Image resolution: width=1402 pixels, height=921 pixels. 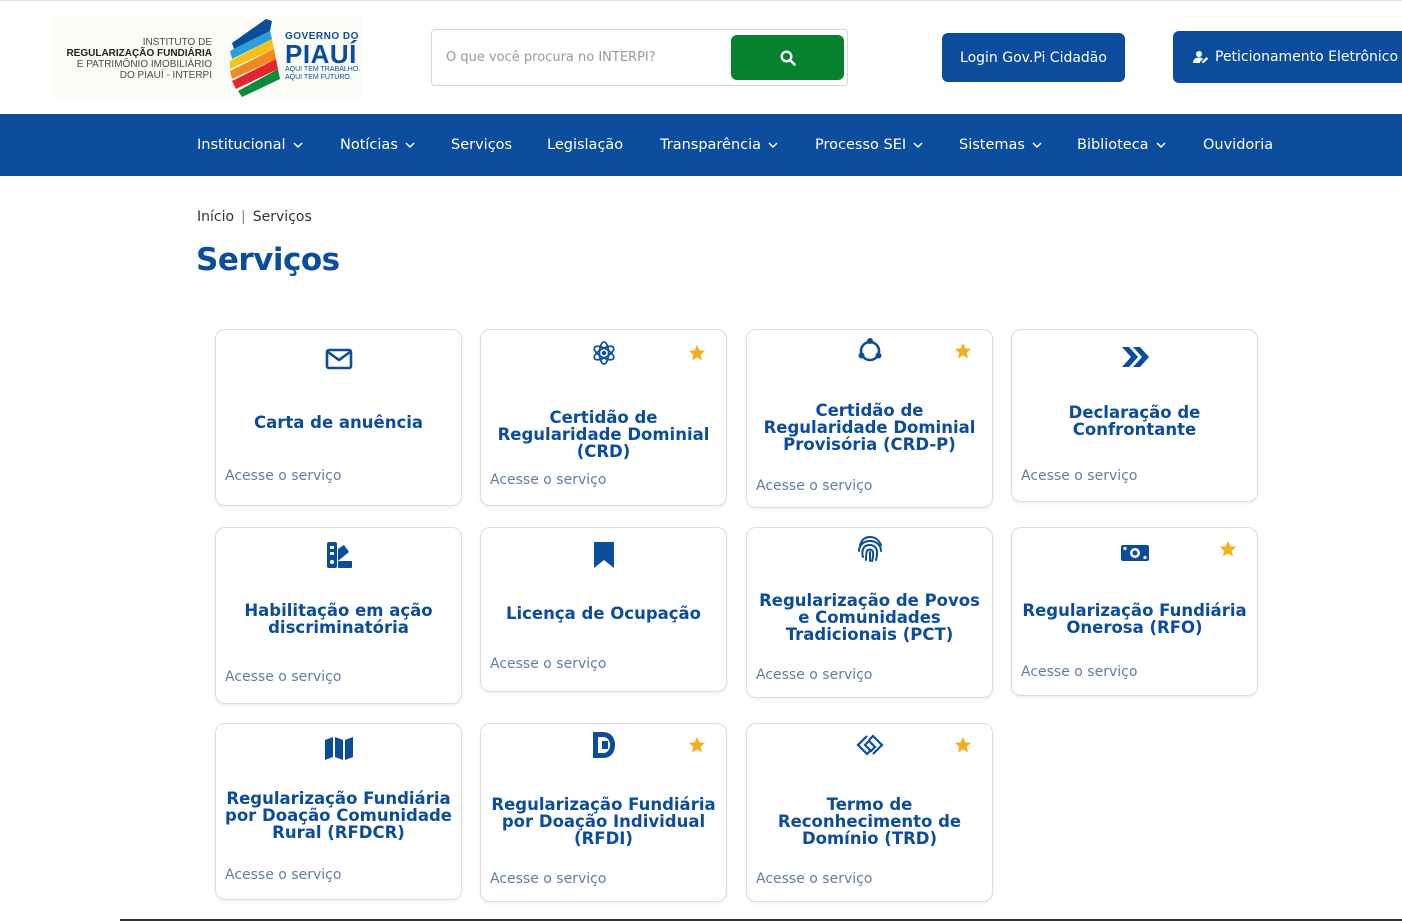 I want to click on service-card-title: Certidão de Regularidade Dominial (CRD), so click(x=603, y=434).